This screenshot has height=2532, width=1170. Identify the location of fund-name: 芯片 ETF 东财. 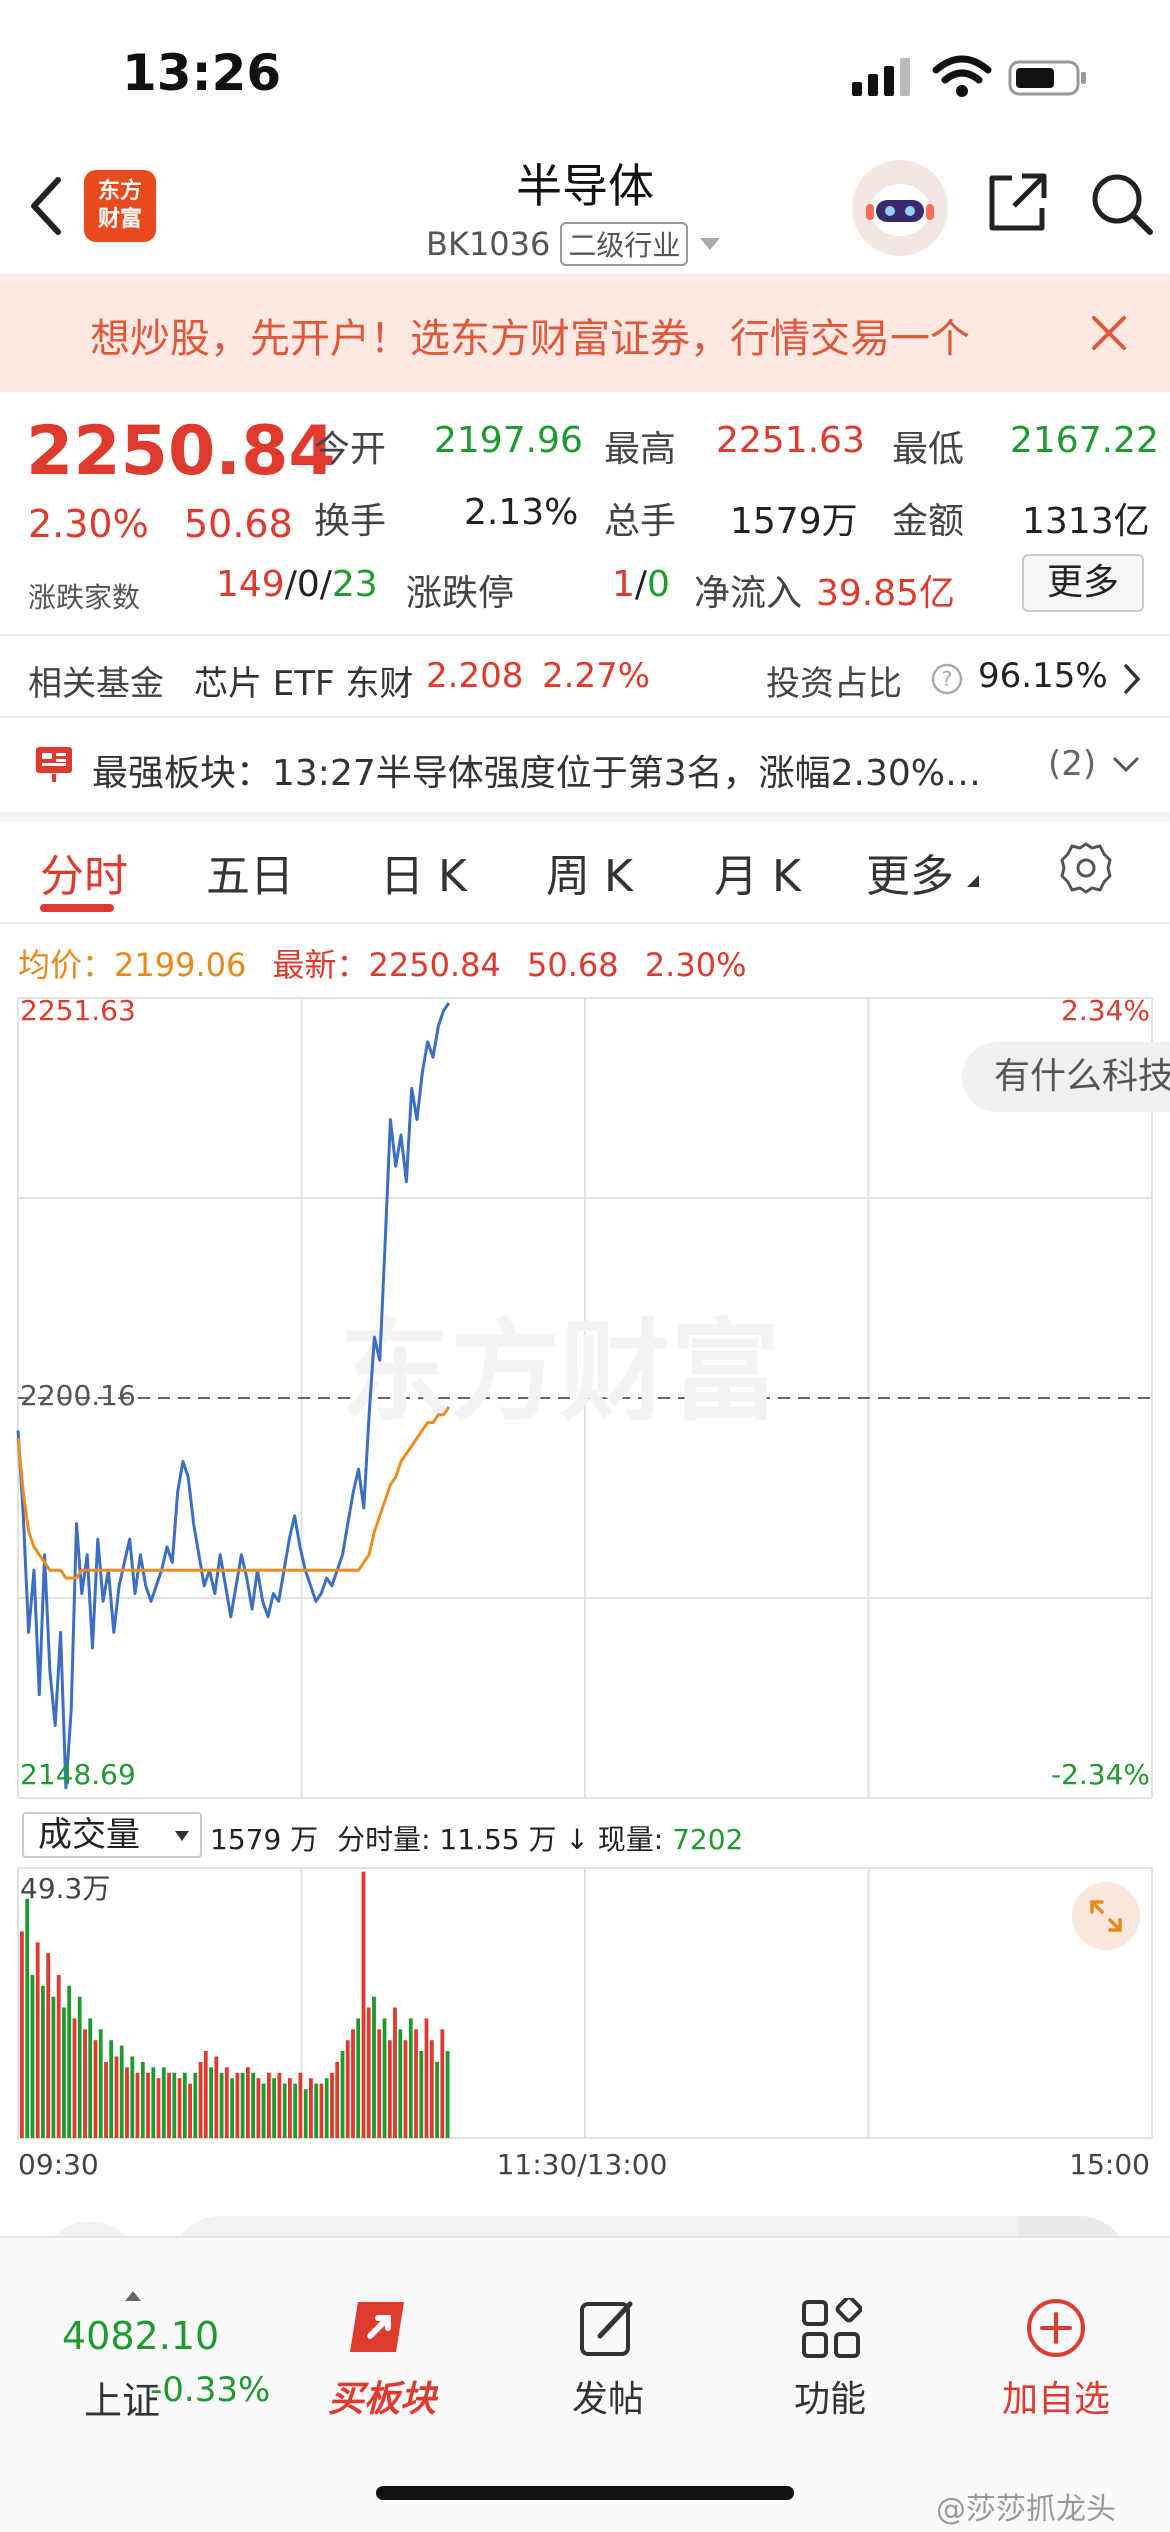
(303, 680).